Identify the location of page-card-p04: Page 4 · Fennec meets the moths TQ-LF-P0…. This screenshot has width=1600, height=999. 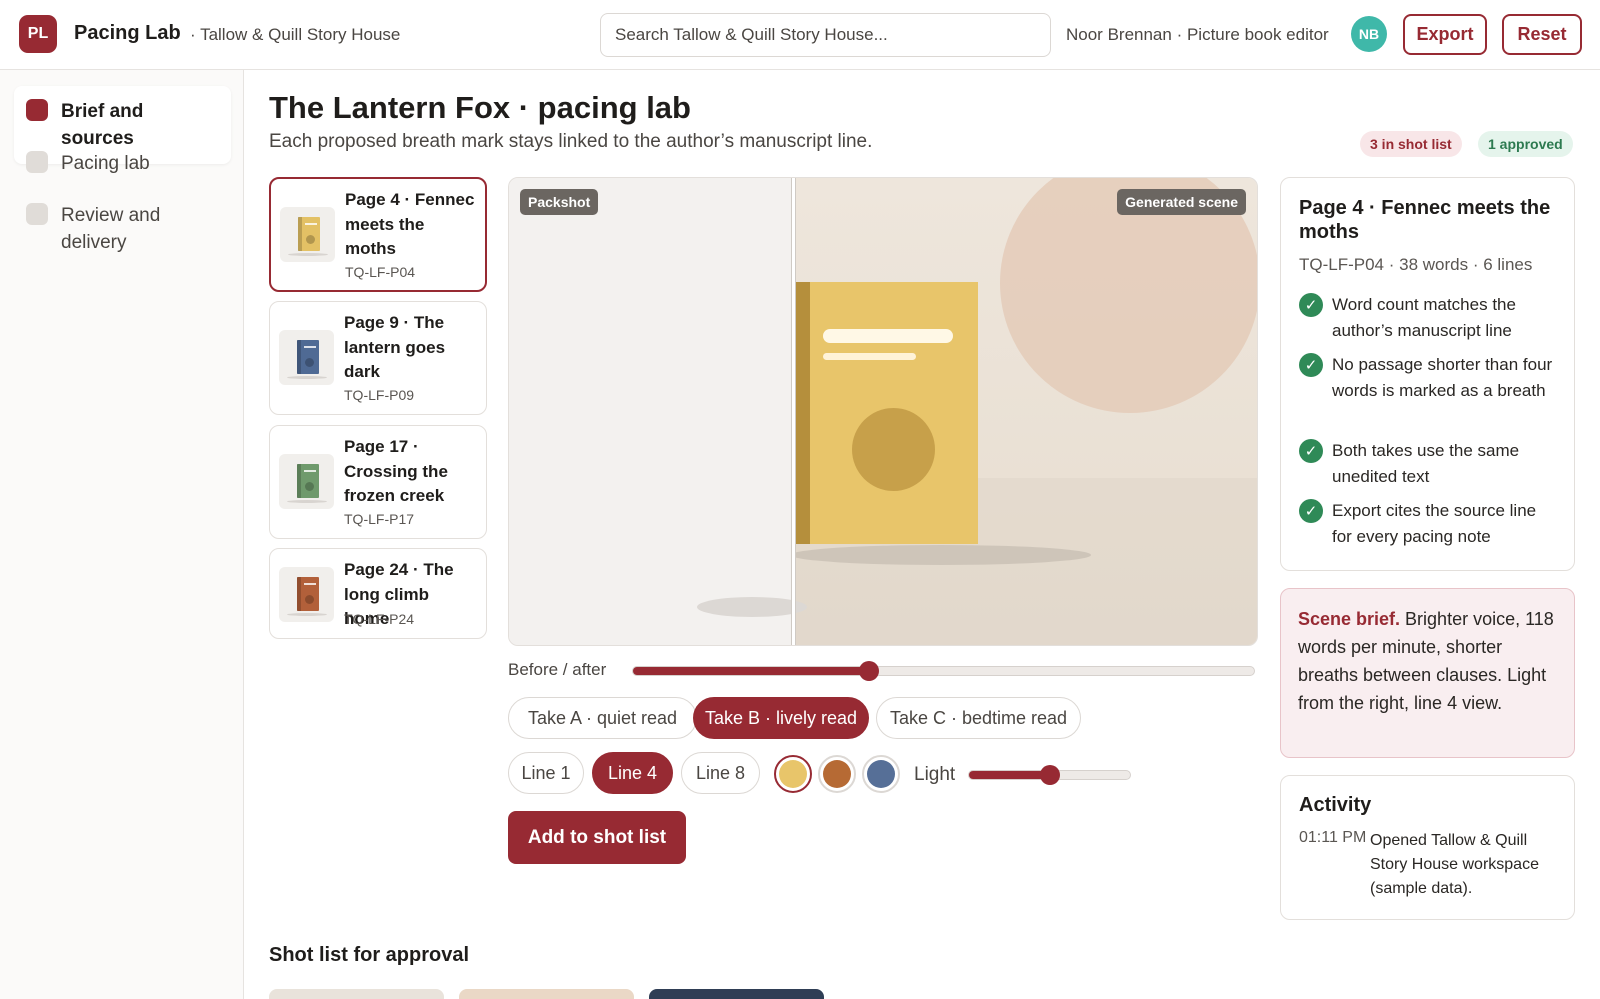
(378, 234).